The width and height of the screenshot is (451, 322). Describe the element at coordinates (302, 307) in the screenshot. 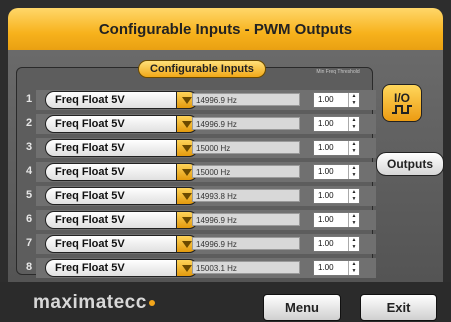

I see `menu-button: Menu` at that location.